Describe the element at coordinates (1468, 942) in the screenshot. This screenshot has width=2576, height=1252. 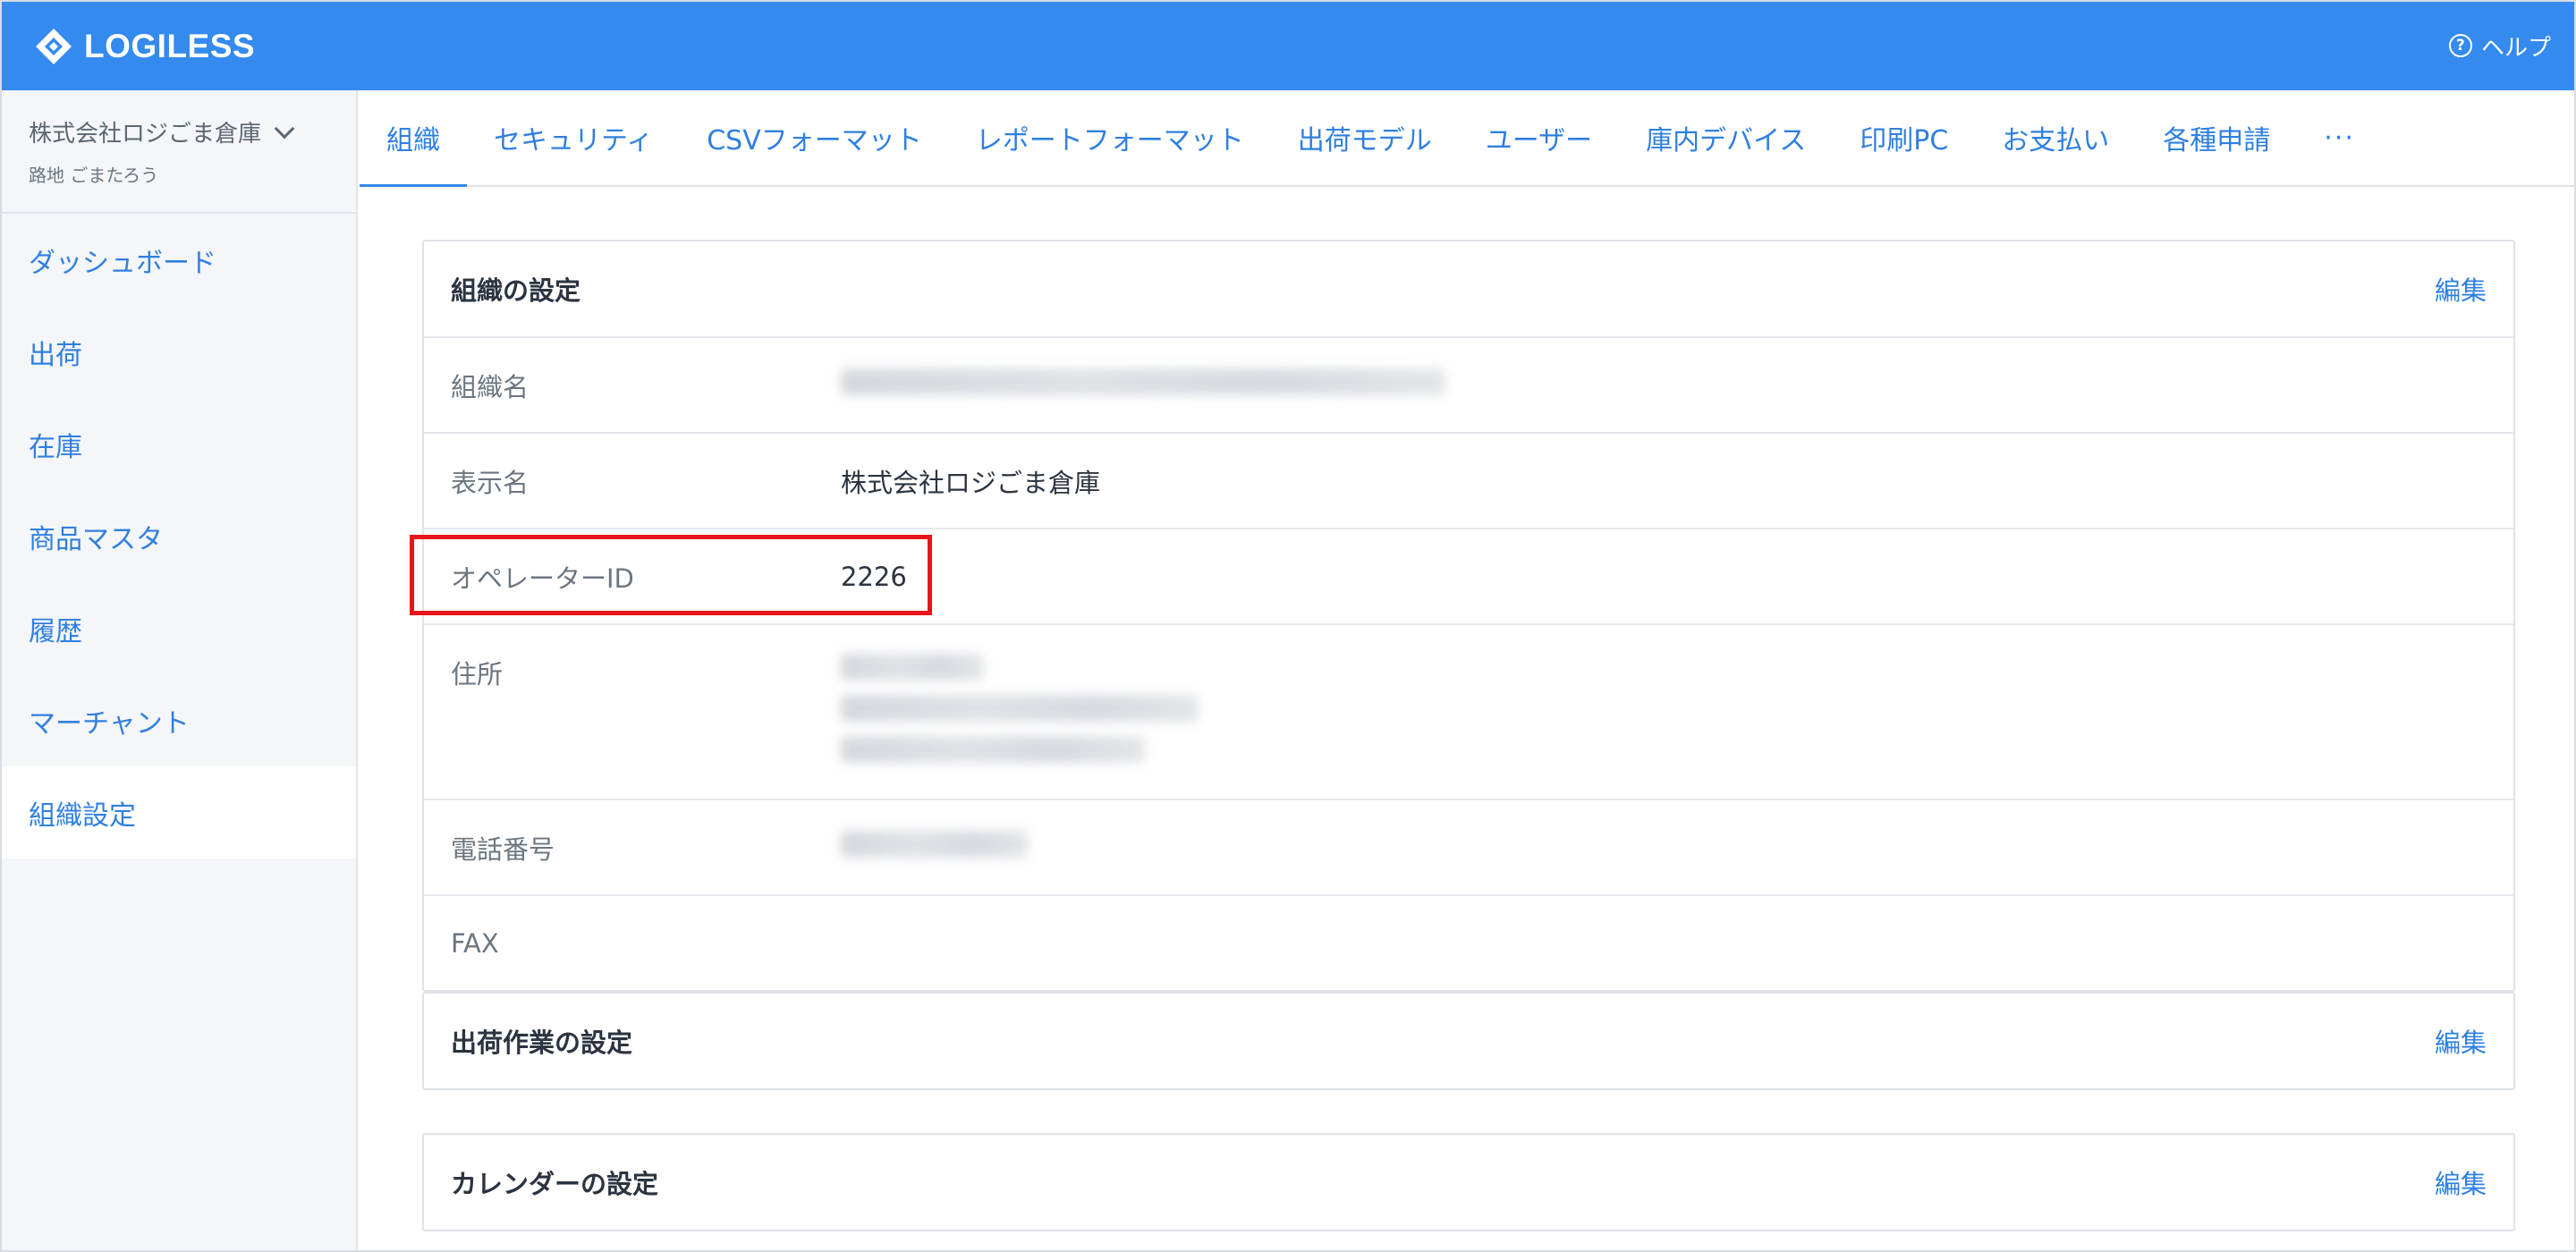
I see `settings-row: FAX` at that location.